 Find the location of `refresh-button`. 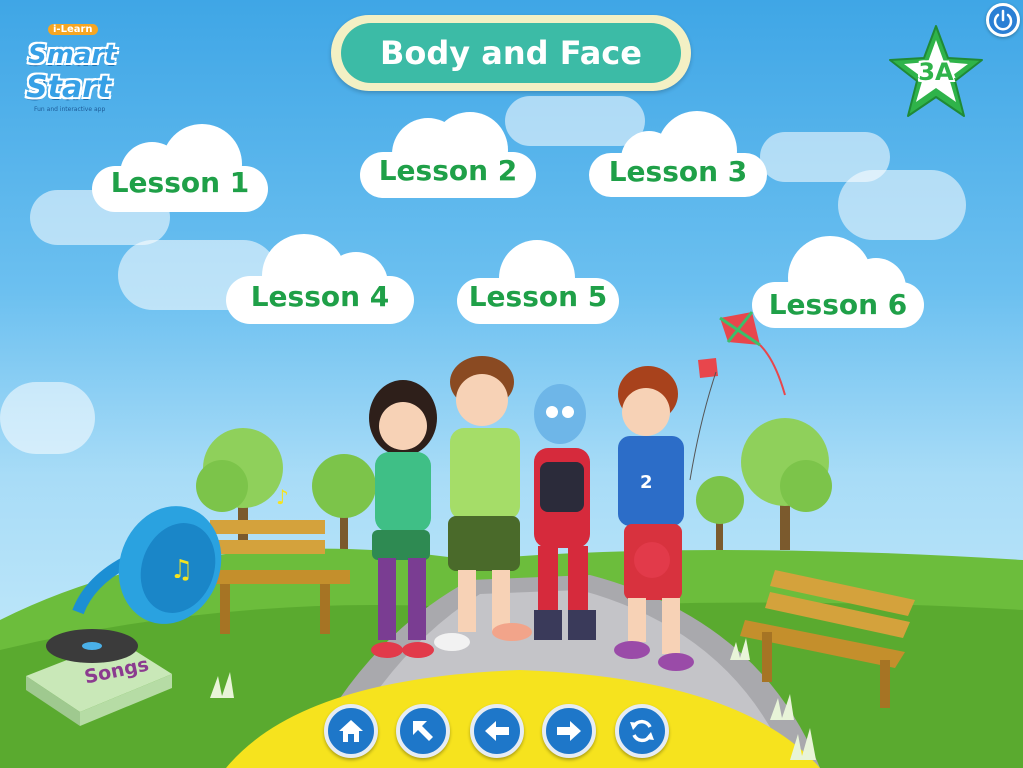

refresh-button is located at coordinates (642, 731).